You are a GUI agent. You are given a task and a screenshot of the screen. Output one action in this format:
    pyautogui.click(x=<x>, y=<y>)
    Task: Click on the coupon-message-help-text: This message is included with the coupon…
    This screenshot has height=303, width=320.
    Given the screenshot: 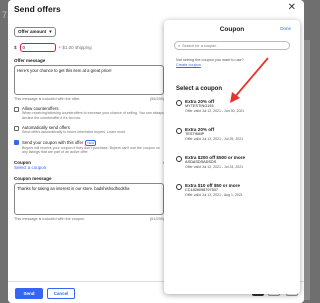 What is the action you would take?
    pyautogui.click(x=50, y=218)
    